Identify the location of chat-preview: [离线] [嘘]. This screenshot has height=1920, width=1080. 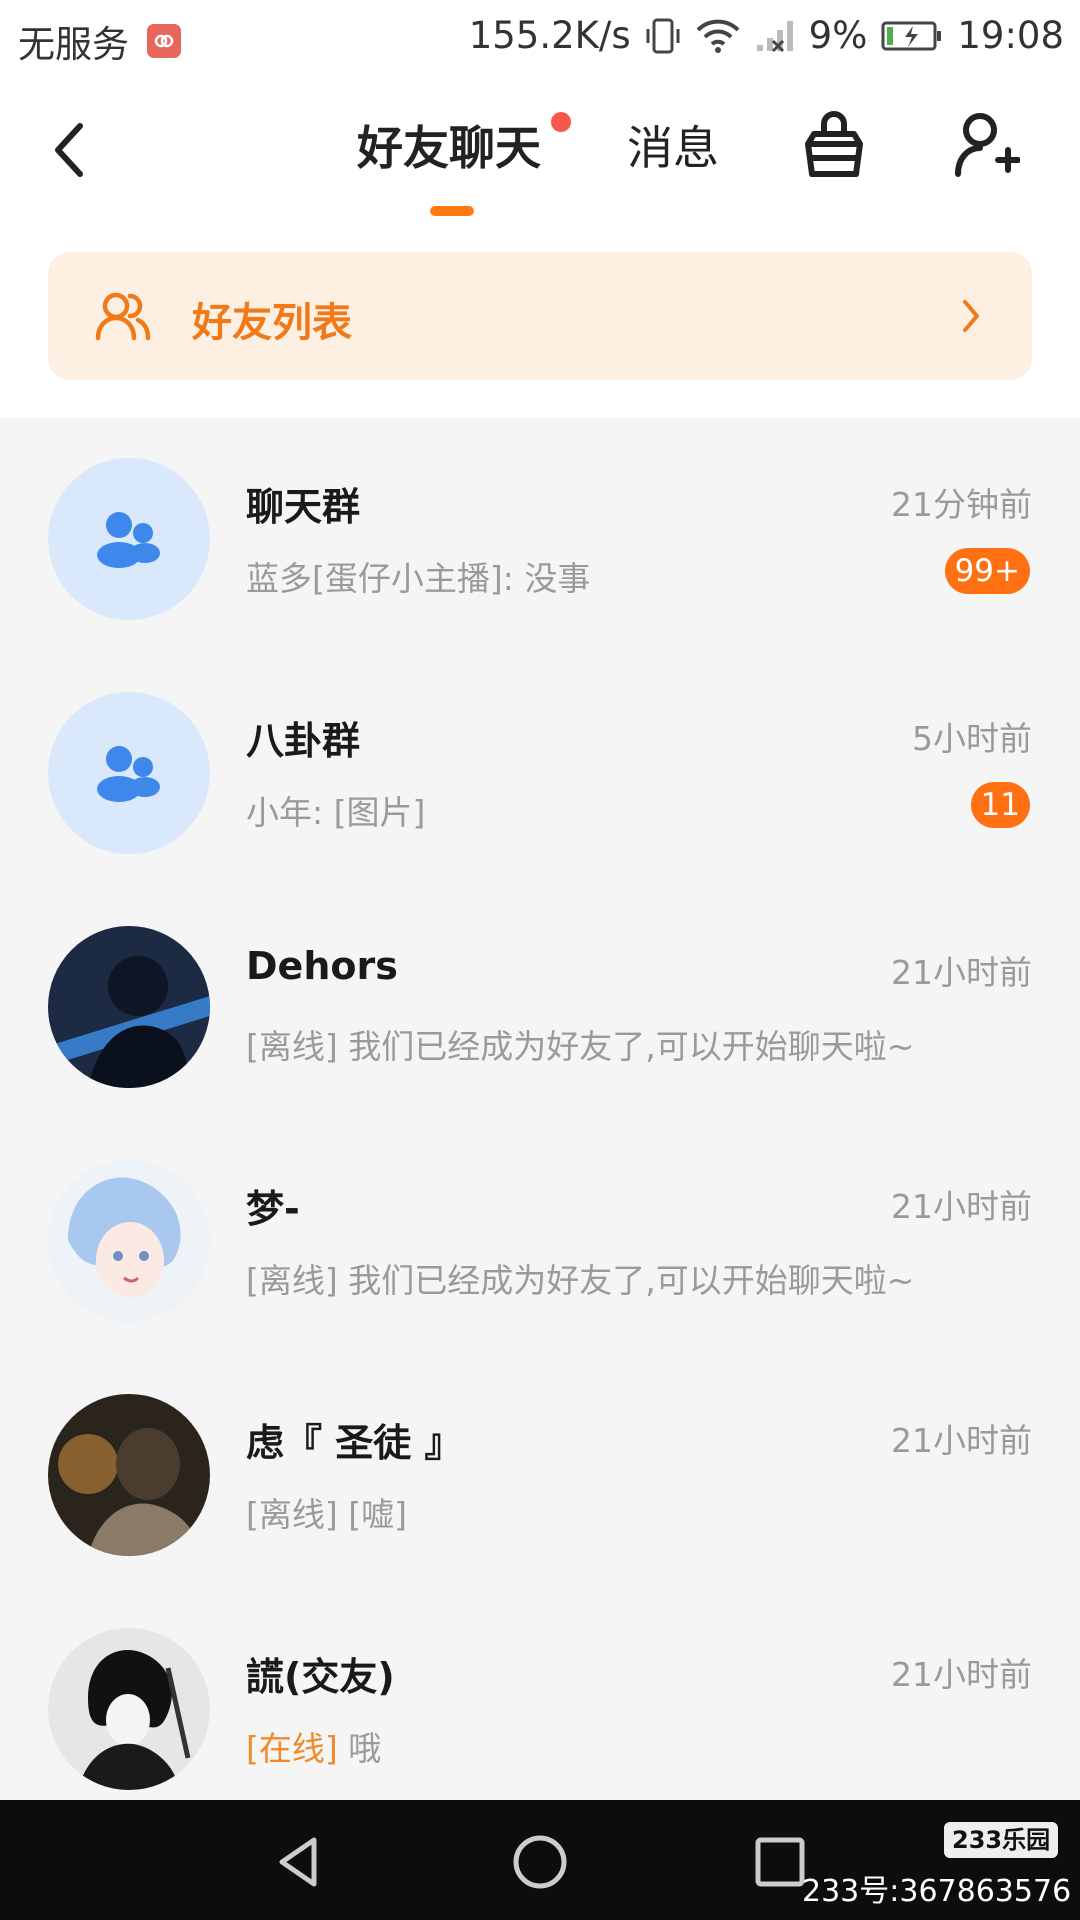
(326, 1514).